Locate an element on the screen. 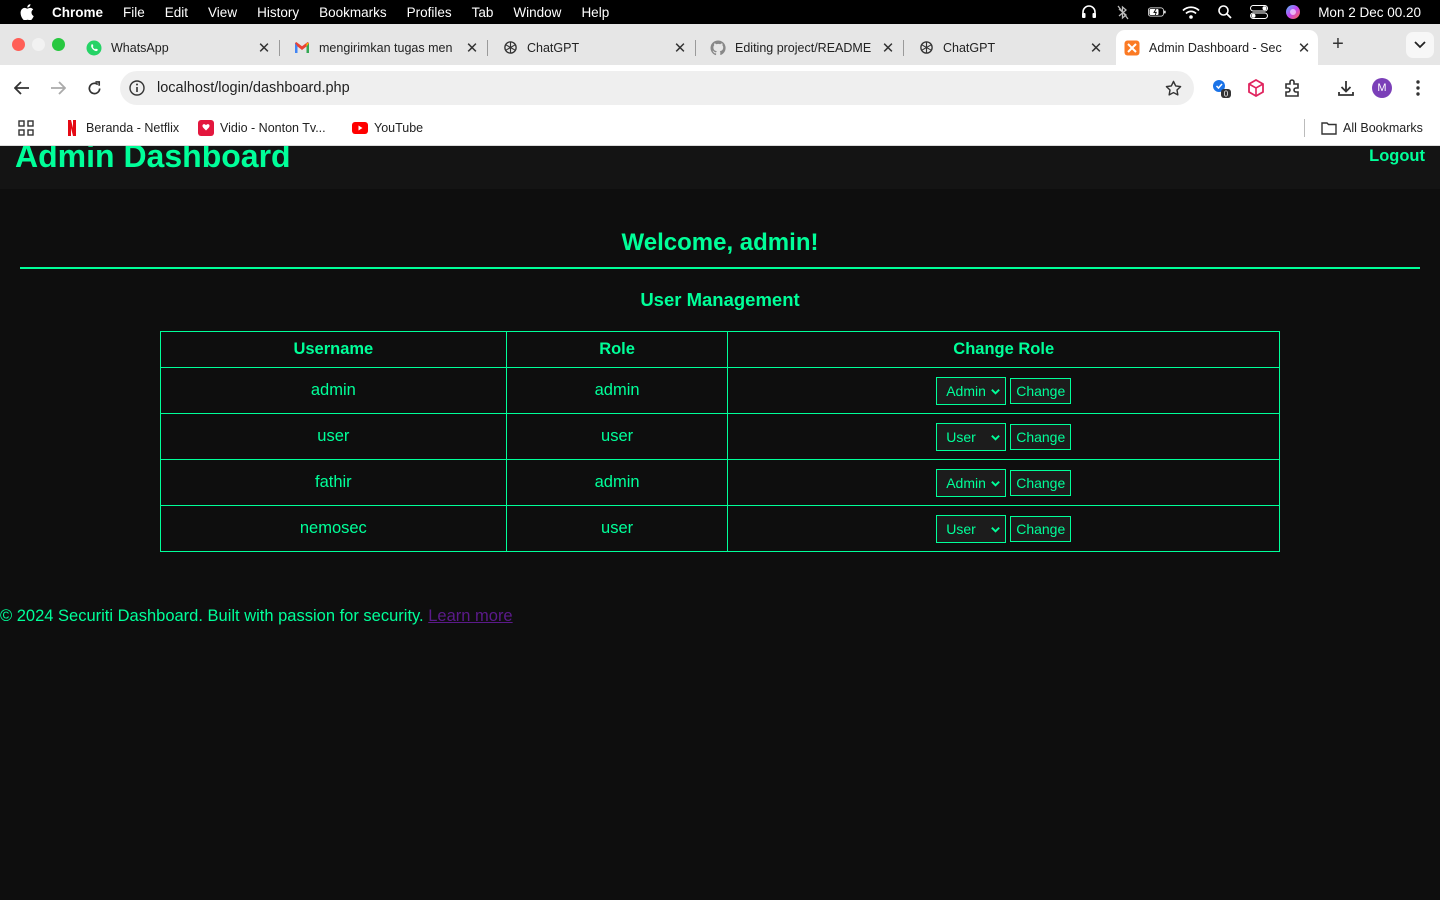 The image size is (1440, 900). menu-clock: Mon 2 Dec 00.20 is located at coordinates (1369, 12).